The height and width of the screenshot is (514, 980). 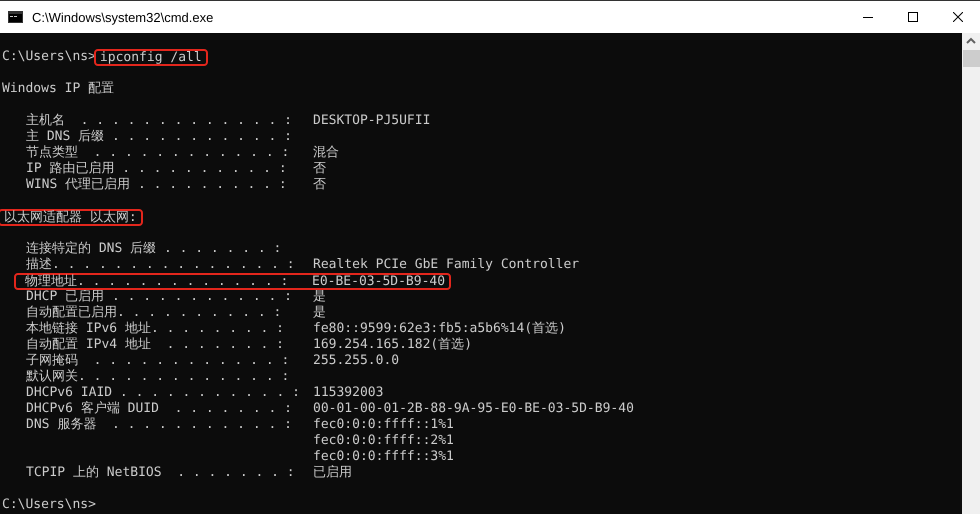 What do you see at coordinates (332, 473) in the screenshot?
I see `property-value: 已启用` at bounding box center [332, 473].